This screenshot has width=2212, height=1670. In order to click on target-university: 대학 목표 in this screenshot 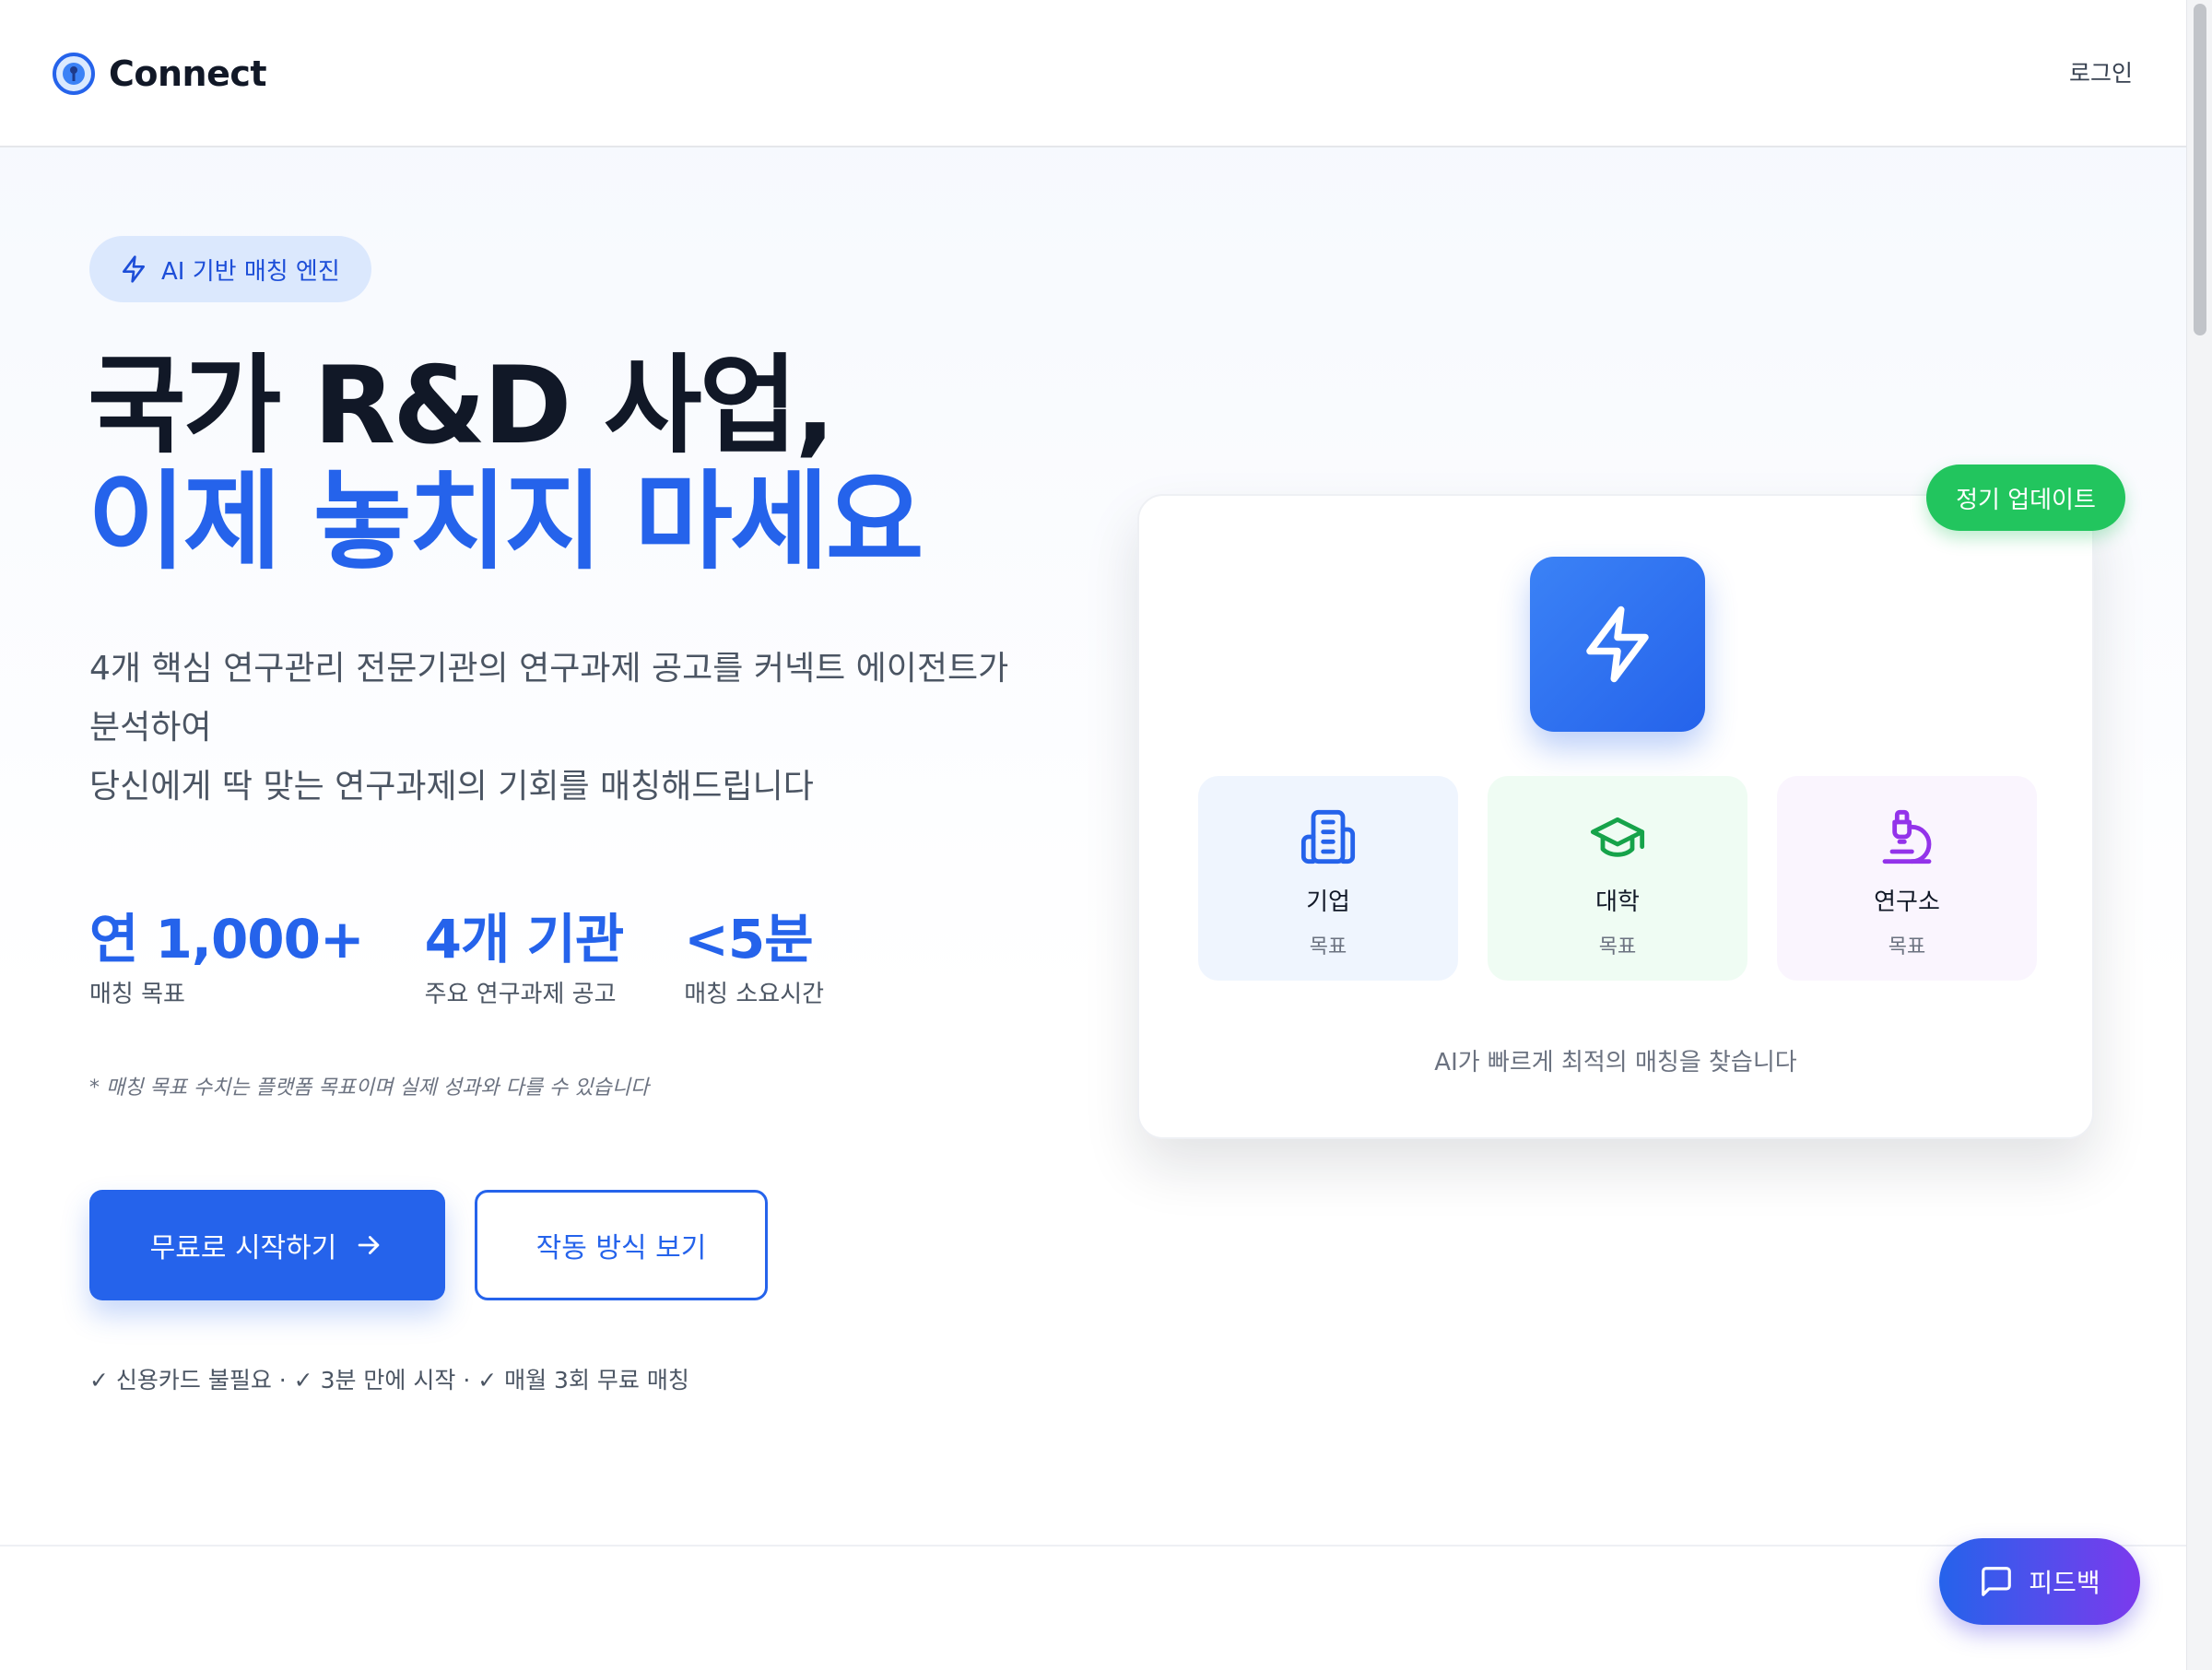, I will do `click(1617, 878)`.